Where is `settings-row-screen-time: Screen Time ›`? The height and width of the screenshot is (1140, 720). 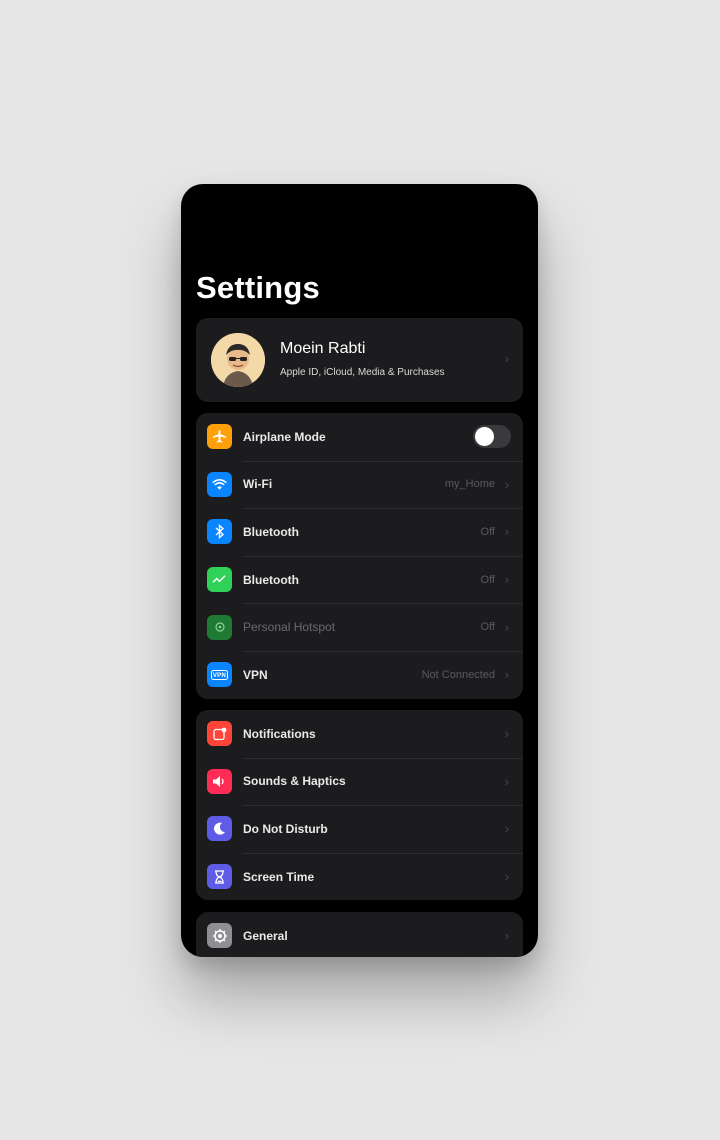 settings-row-screen-time: Screen Time › is located at coordinates (359, 876).